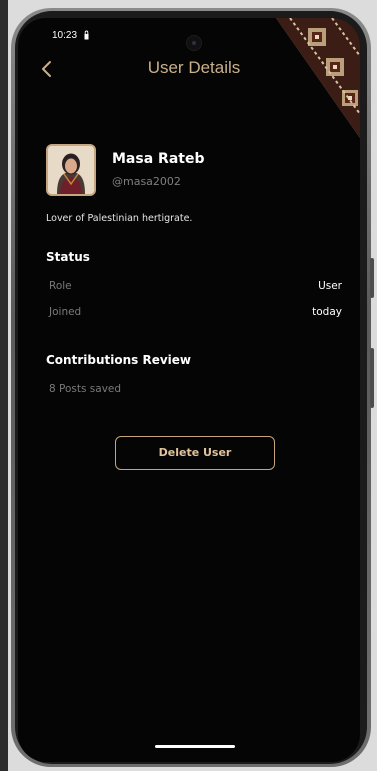 The image size is (377, 771). What do you see at coordinates (195, 453) in the screenshot?
I see `delete-user-button: Delete User` at bounding box center [195, 453].